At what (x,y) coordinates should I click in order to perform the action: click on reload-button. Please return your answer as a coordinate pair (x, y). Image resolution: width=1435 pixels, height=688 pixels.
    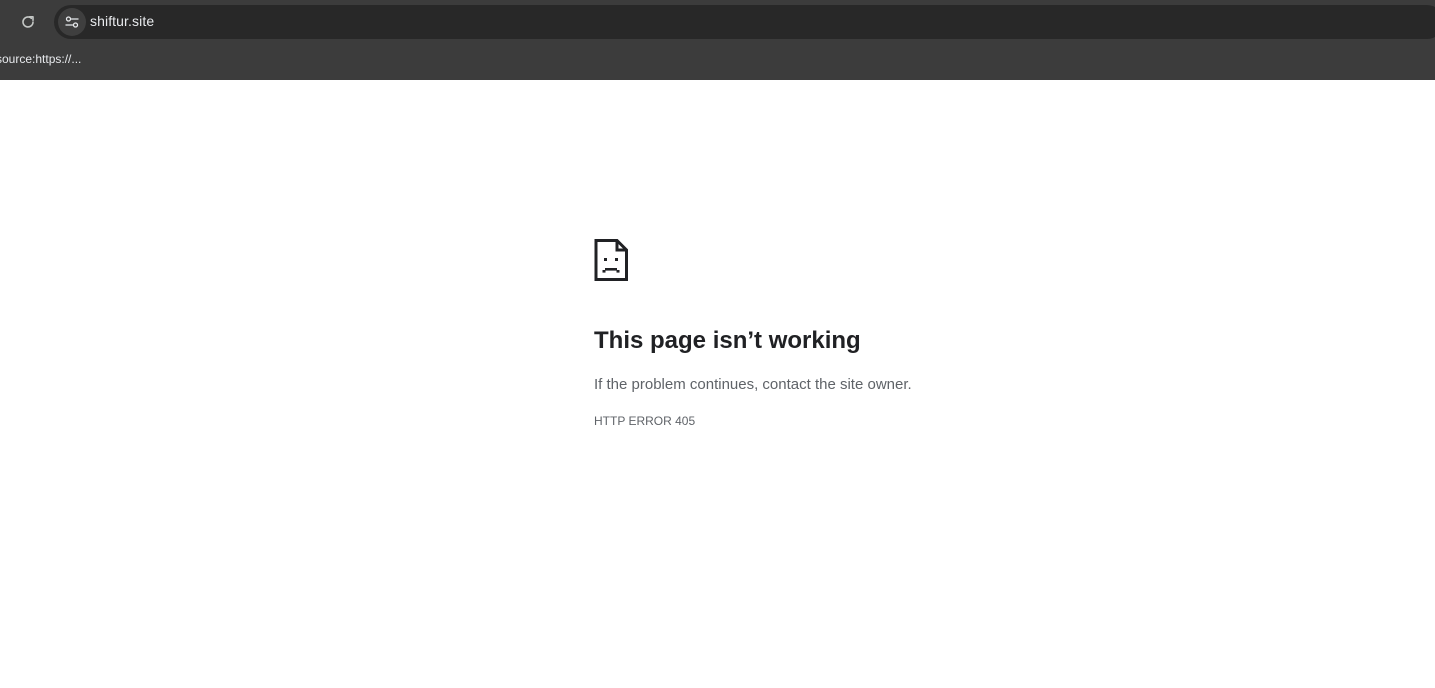
    Looking at the image, I should click on (28, 22).